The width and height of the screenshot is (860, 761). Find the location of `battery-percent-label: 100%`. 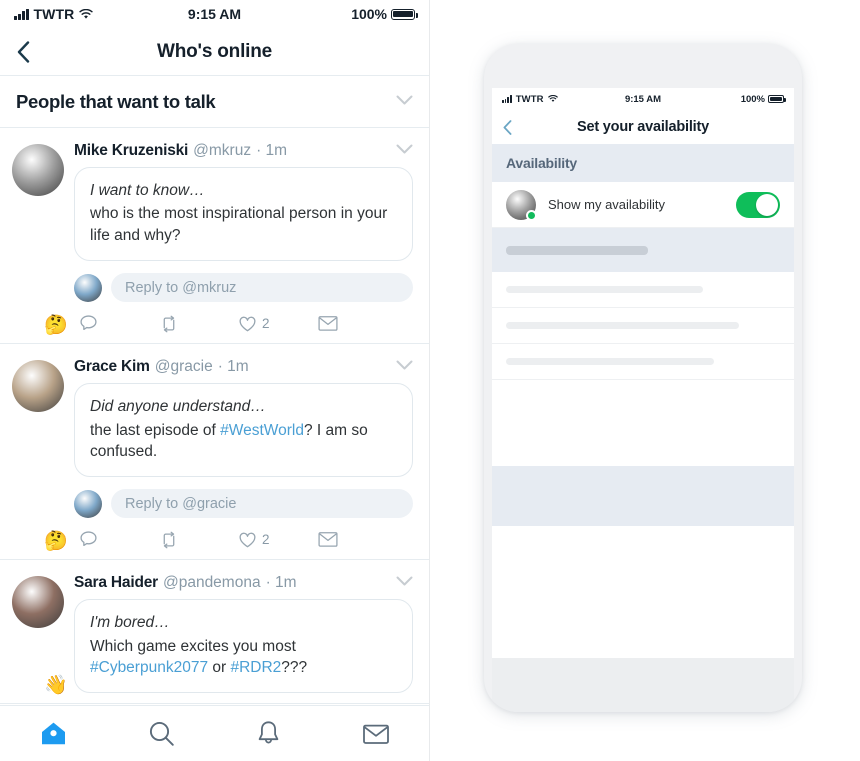

battery-percent-label: 100% is located at coordinates (369, 14).